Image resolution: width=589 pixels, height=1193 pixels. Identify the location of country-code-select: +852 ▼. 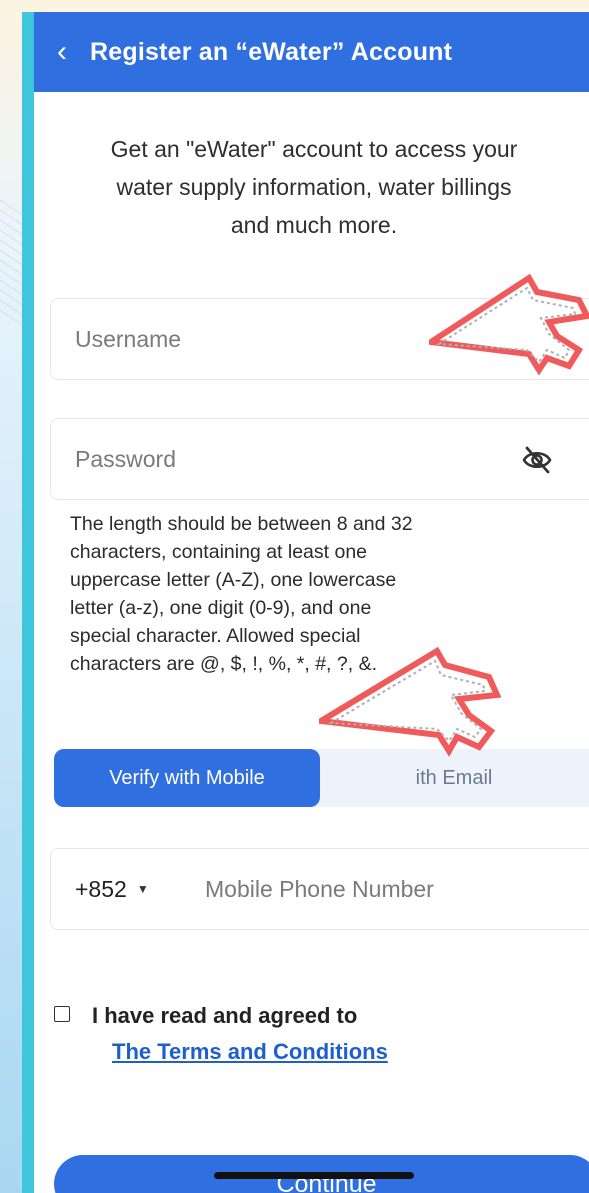
(118, 889).